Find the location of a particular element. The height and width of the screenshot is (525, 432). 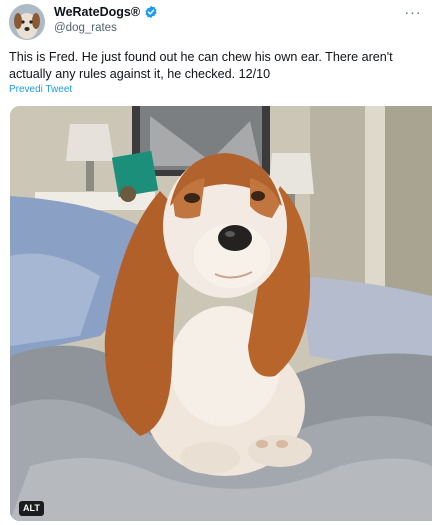

author-name-row: WeRateDogs® is located at coordinates (106, 12).